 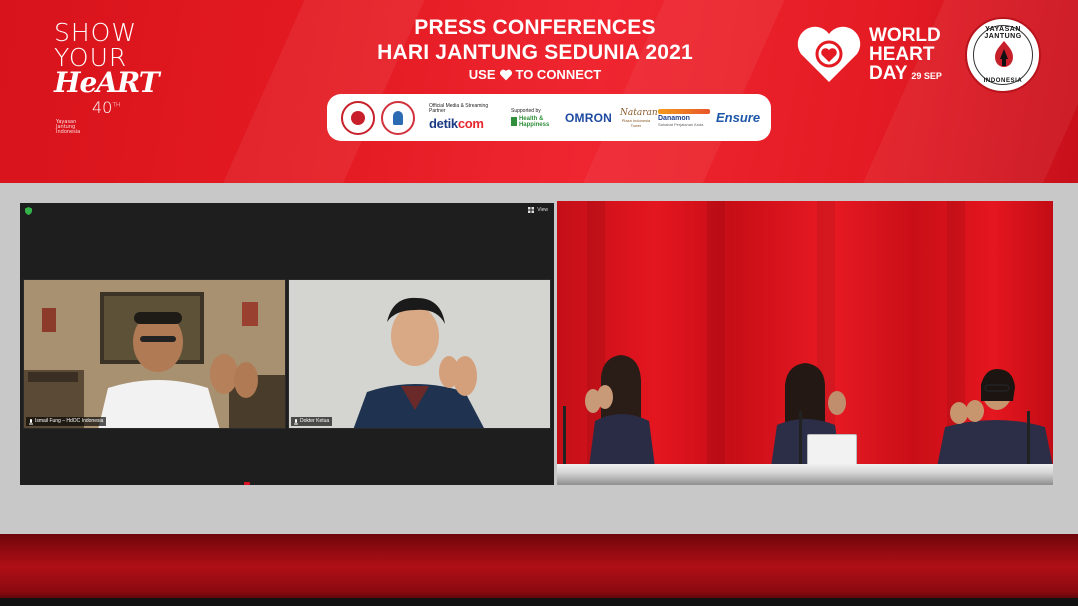 What do you see at coordinates (1003, 81) in the screenshot?
I see `yji-bottom-text: INDONESIA` at bounding box center [1003, 81].